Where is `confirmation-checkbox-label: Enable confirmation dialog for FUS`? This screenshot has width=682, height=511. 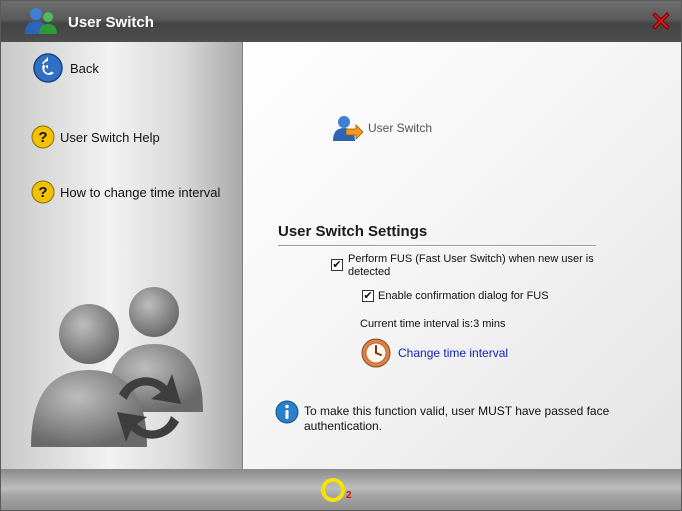 confirmation-checkbox-label: Enable confirmation dialog for FUS is located at coordinates (463, 296).